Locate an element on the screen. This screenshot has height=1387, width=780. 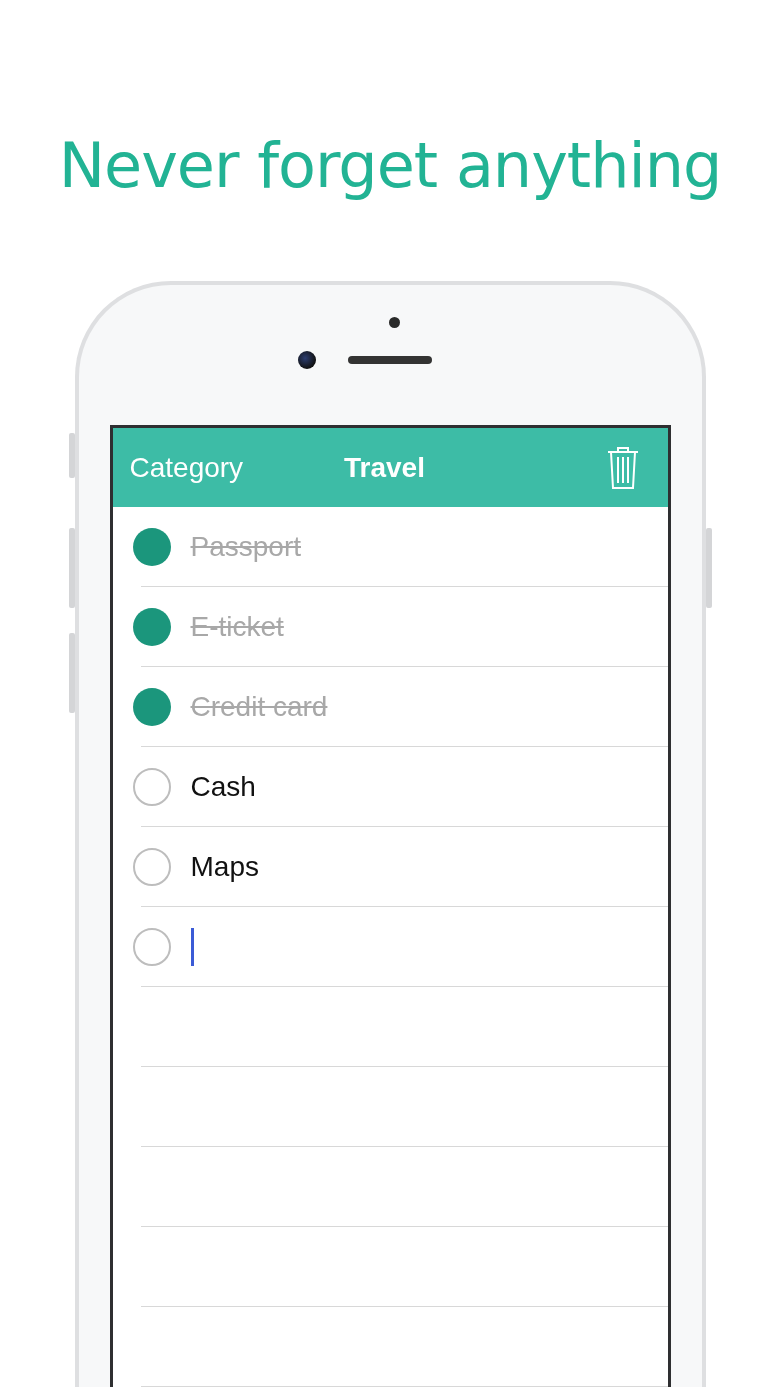
trash-icon is located at coordinates (622, 467).